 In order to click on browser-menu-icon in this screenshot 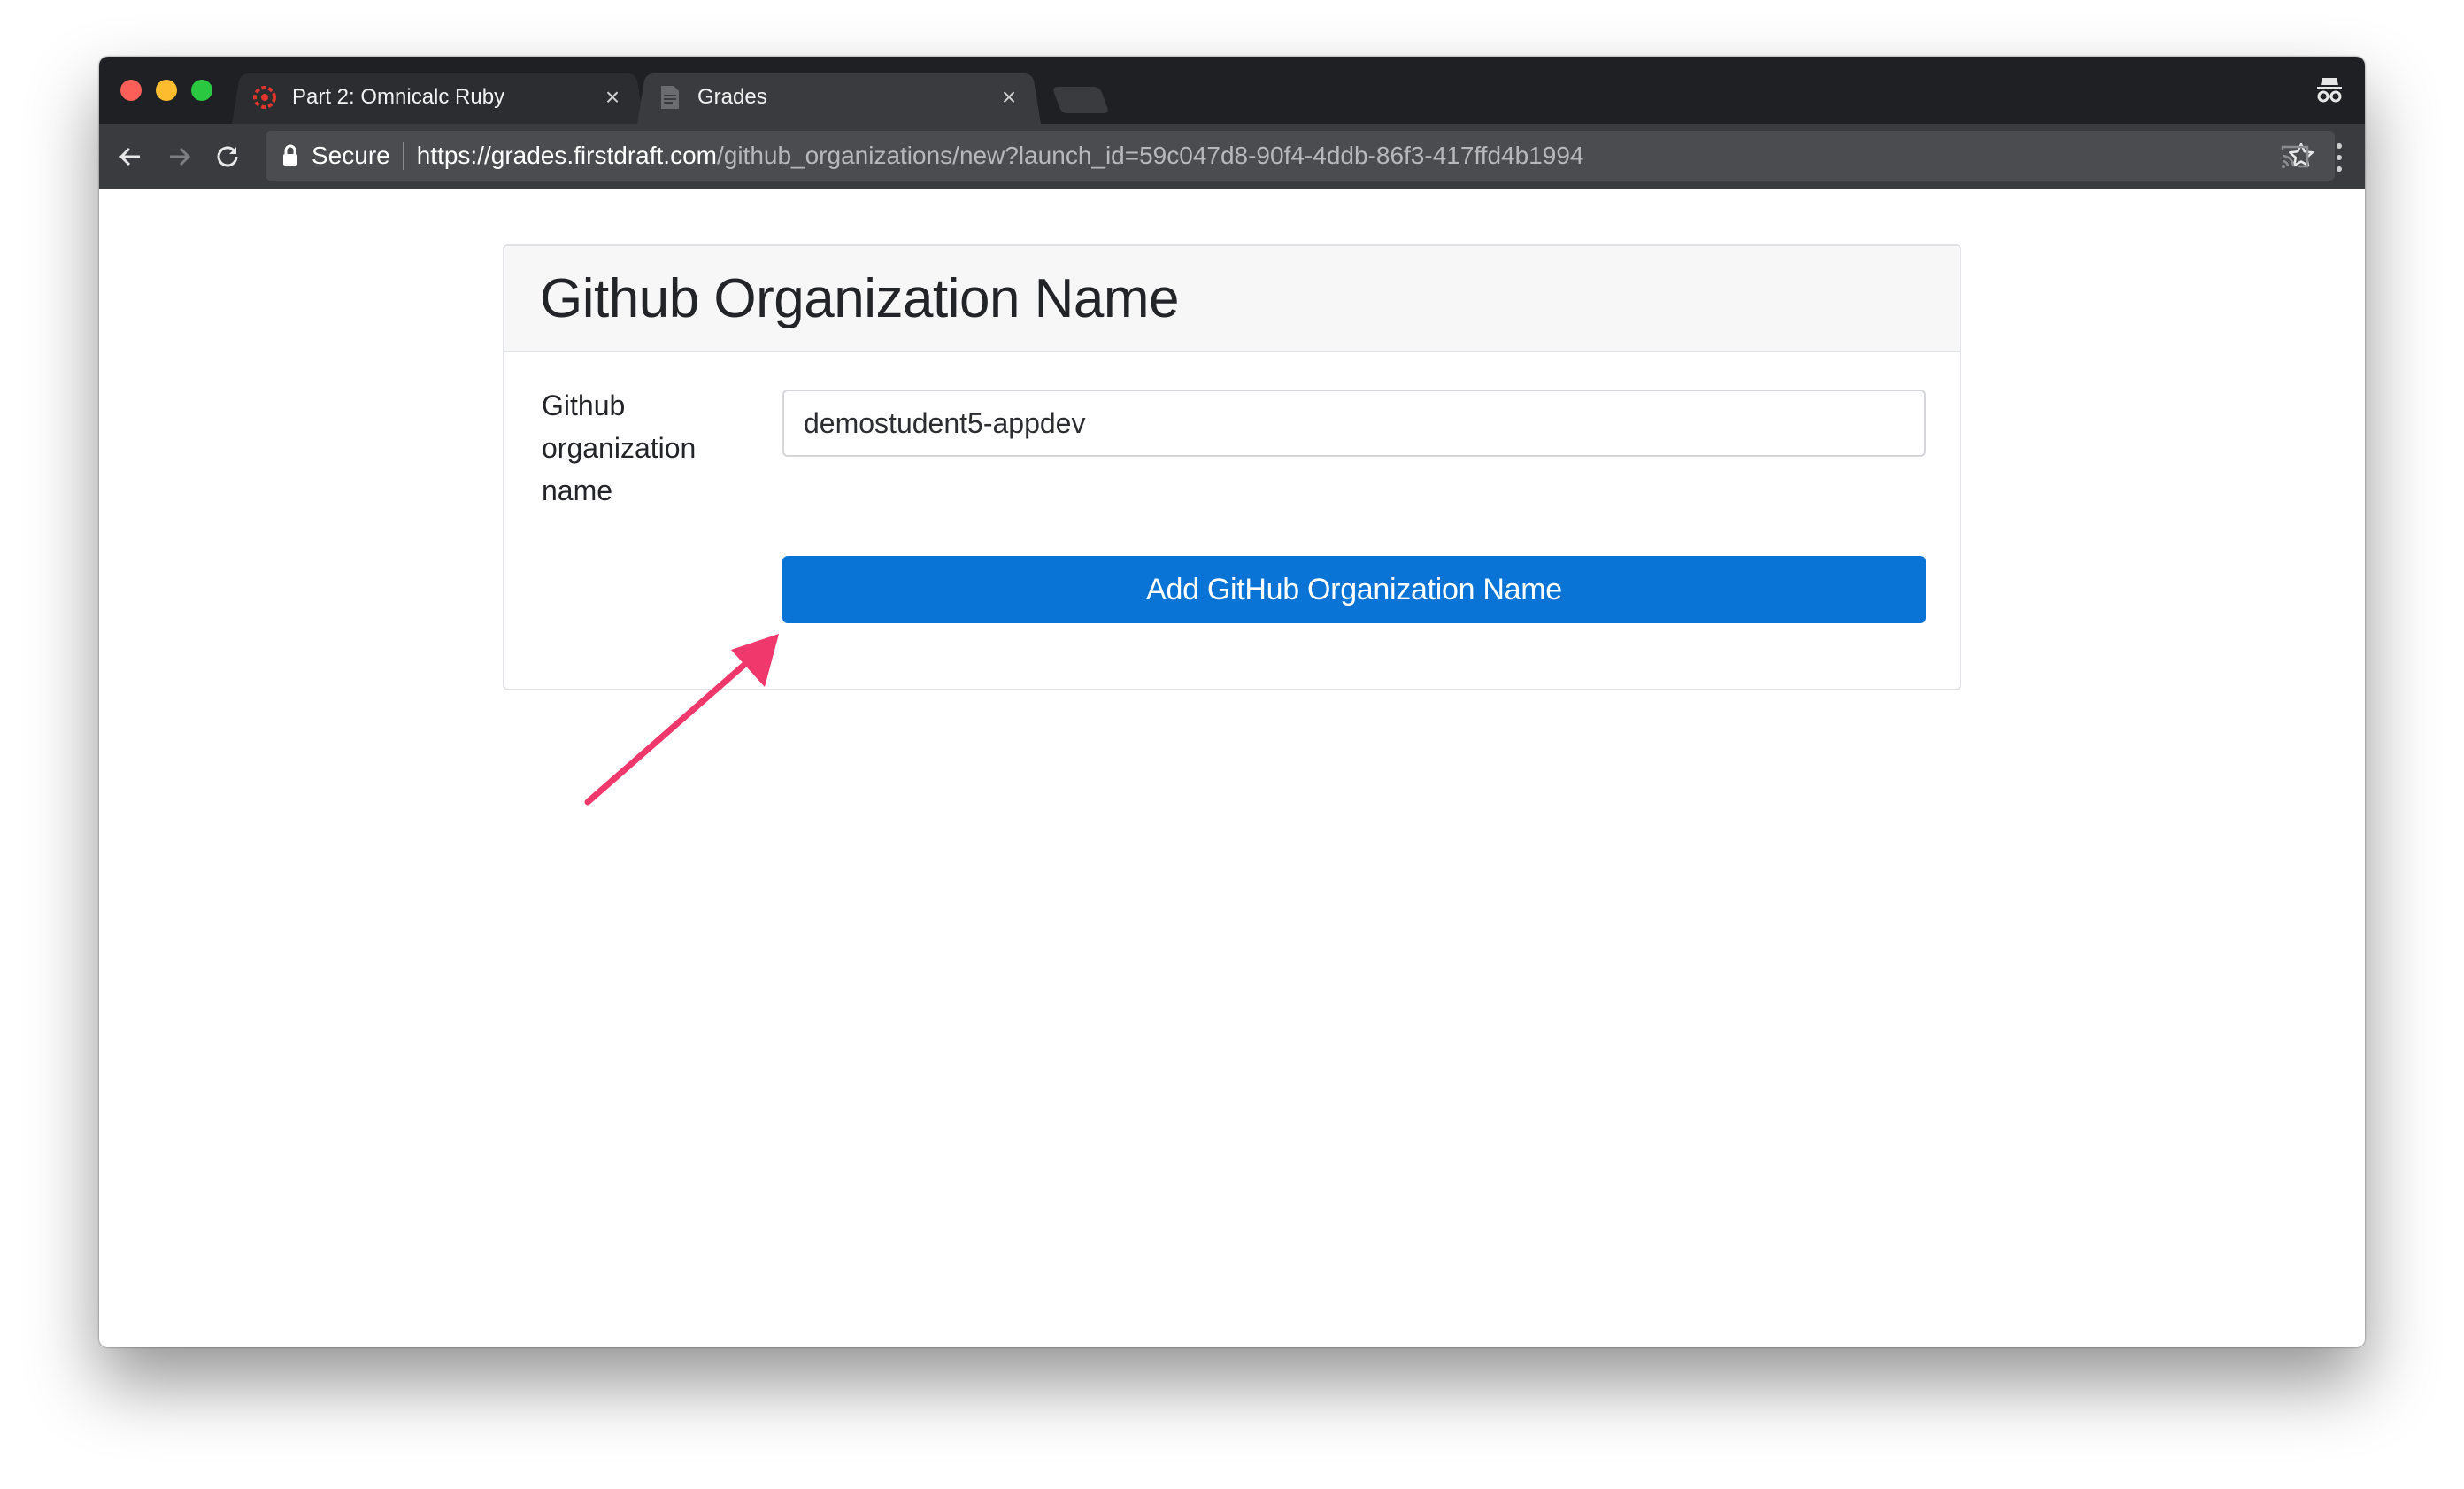, I will do `click(2339, 157)`.